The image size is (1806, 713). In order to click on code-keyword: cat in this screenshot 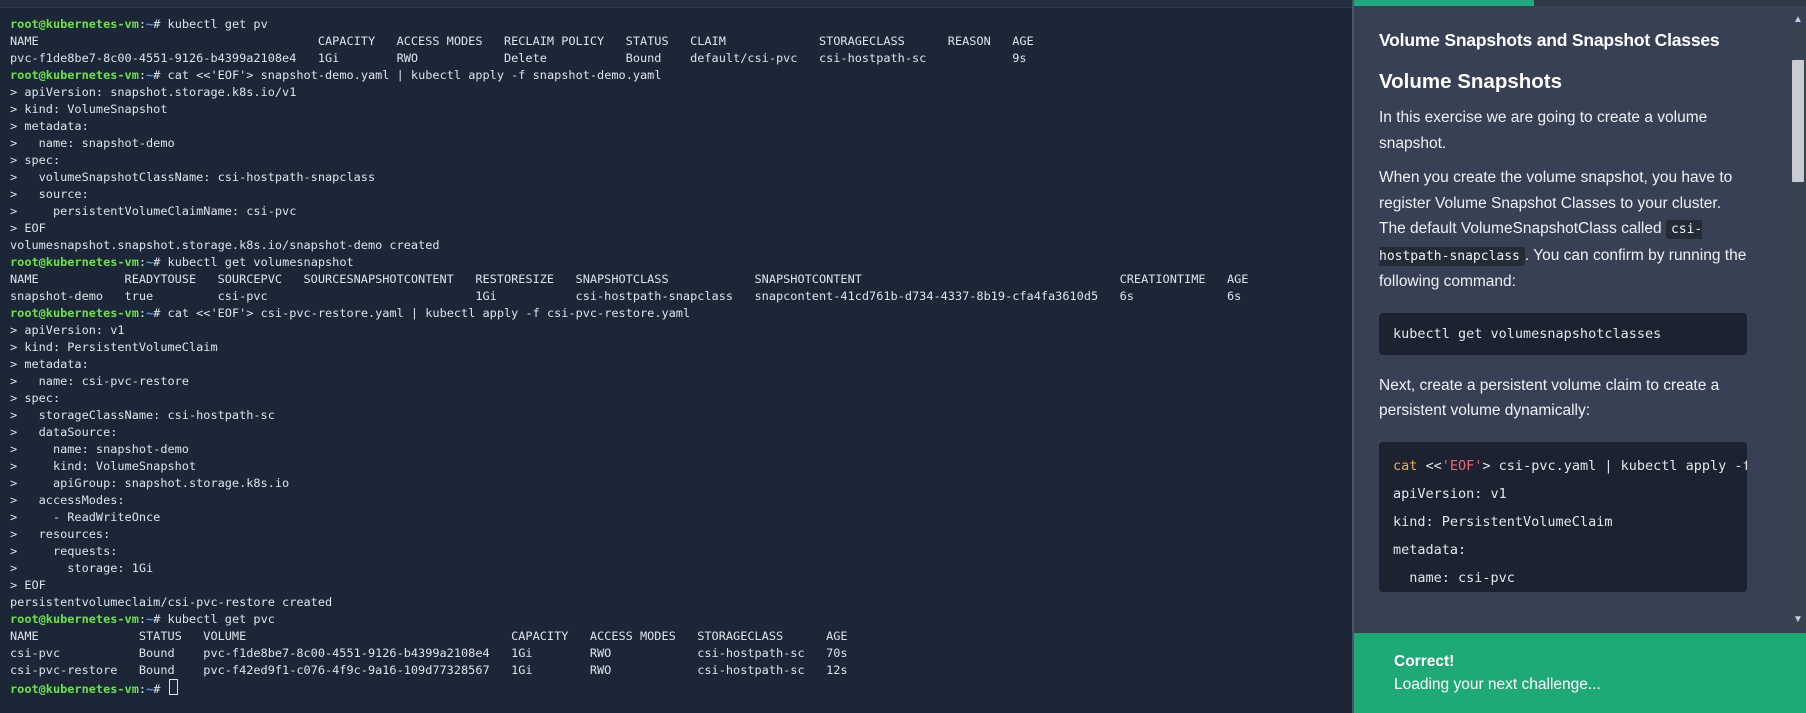, I will do `click(1405, 465)`.